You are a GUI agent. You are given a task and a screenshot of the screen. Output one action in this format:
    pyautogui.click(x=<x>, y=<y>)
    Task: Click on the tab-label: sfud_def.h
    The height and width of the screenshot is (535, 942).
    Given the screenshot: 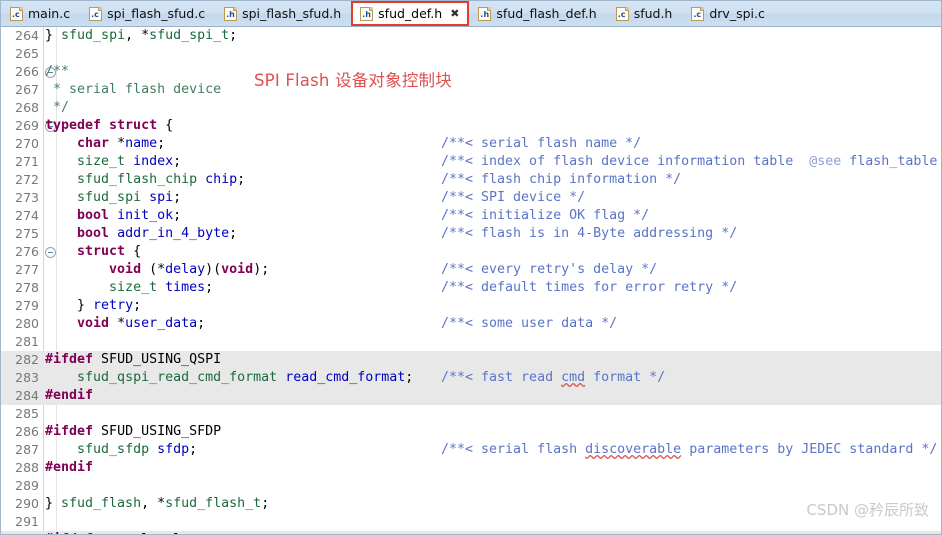 What is the action you would take?
    pyautogui.click(x=410, y=13)
    